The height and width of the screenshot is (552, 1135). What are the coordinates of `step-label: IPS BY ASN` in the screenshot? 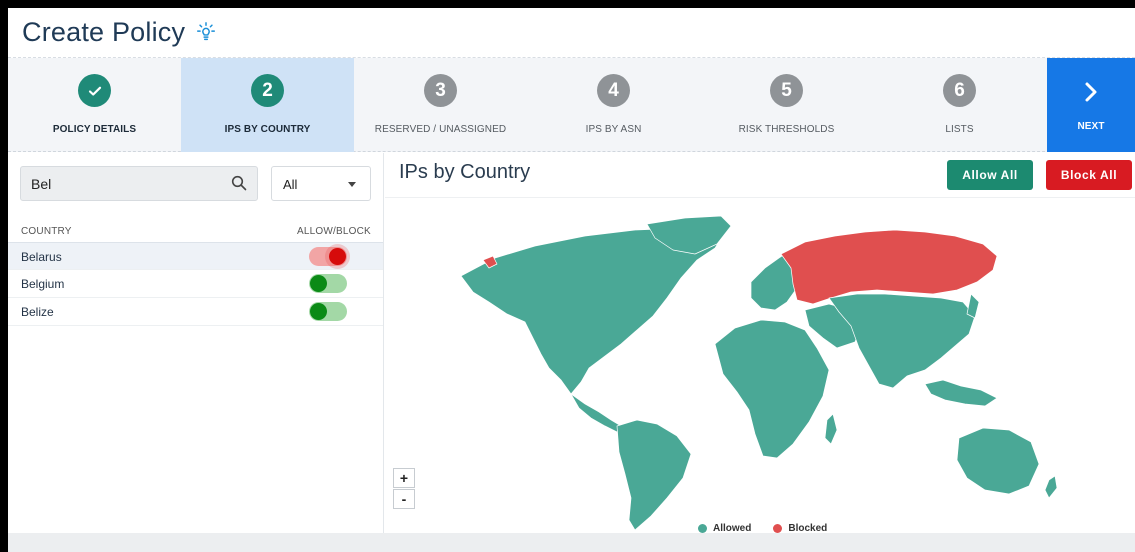 It's located at (613, 129).